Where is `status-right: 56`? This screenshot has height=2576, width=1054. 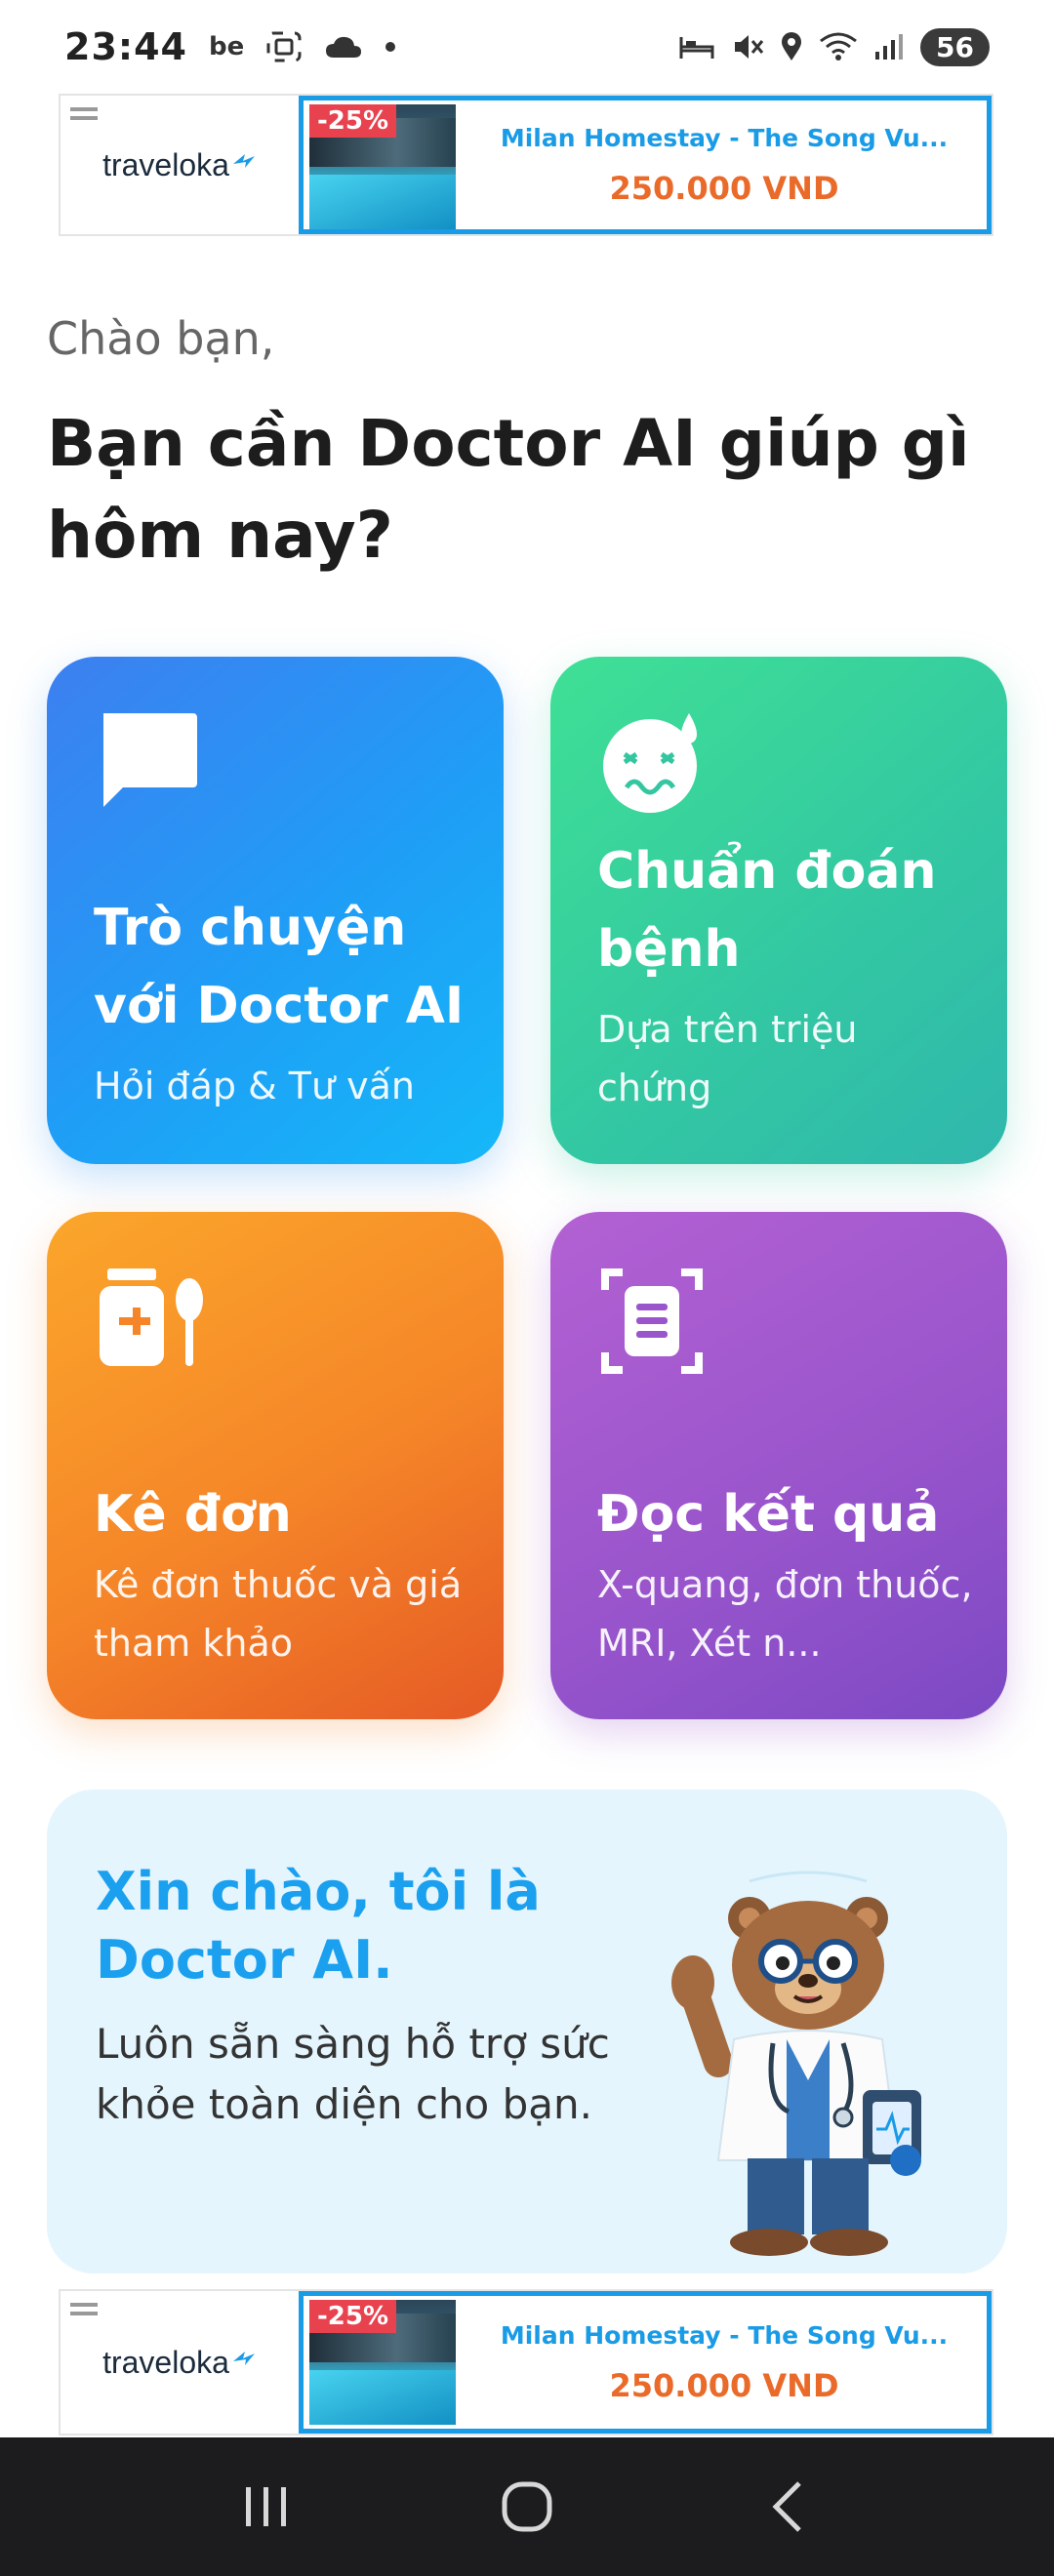 status-right: 56 is located at coordinates (834, 46).